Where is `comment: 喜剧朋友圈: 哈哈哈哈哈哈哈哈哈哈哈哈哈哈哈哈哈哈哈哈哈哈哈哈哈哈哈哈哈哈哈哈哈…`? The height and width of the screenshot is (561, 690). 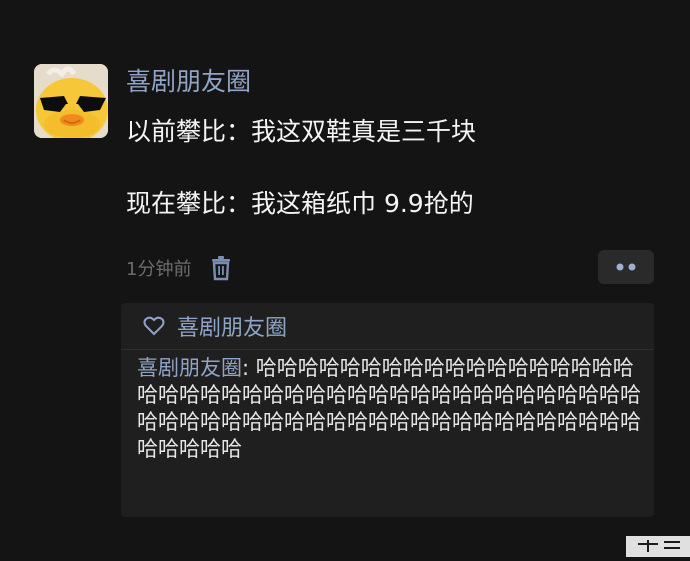 comment: 喜剧朋友圈: 哈哈哈哈哈哈哈哈哈哈哈哈哈哈哈哈哈哈哈哈哈哈哈哈哈哈哈哈哈哈哈哈哈… is located at coordinates (389, 409).